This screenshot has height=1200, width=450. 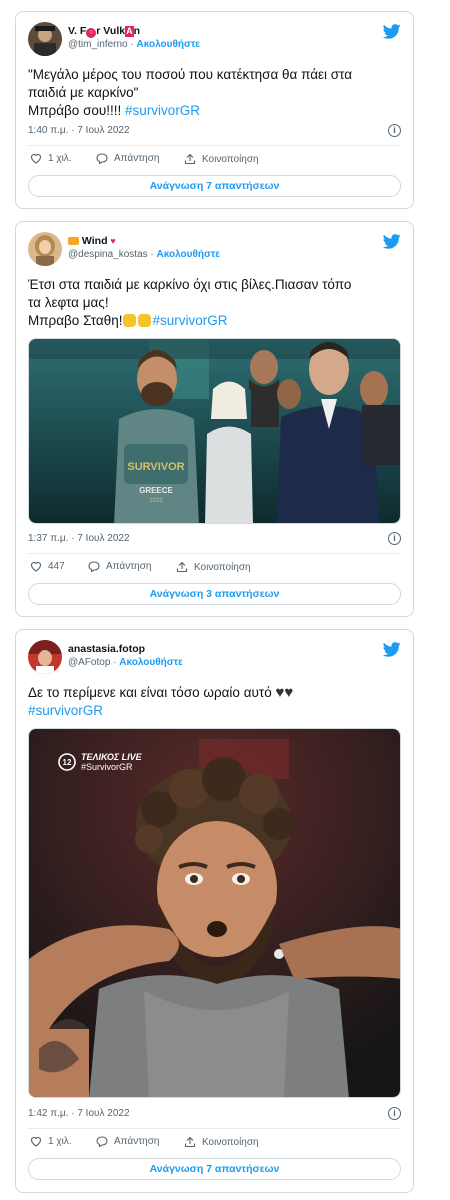 What do you see at coordinates (107, 767) in the screenshot?
I see `overlay-hashtag: #SurvivorGR` at bounding box center [107, 767].